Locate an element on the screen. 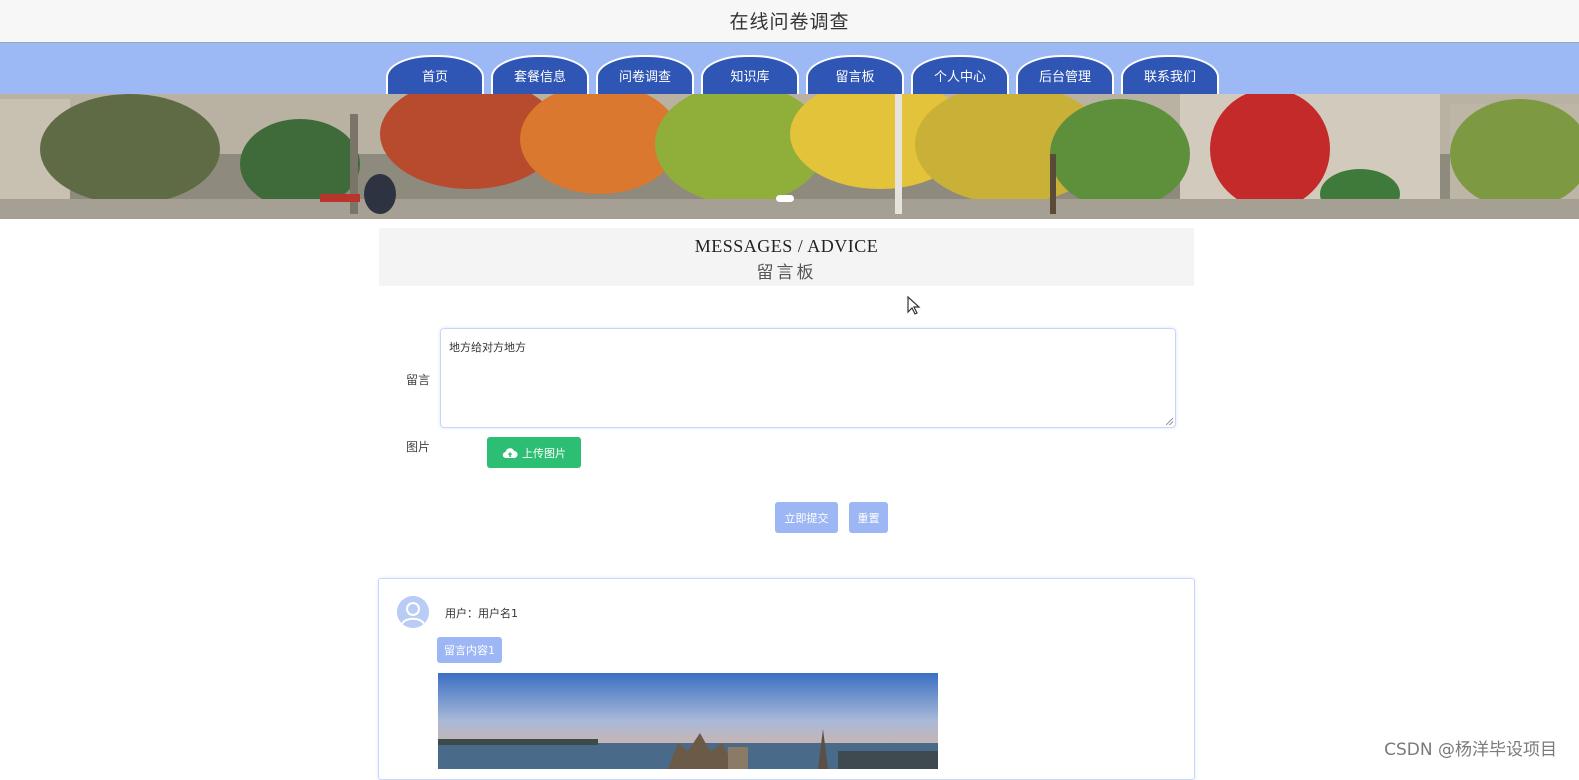 The width and height of the screenshot is (1579, 780). nav-item-home: 首页 is located at coordinates (435, 74).